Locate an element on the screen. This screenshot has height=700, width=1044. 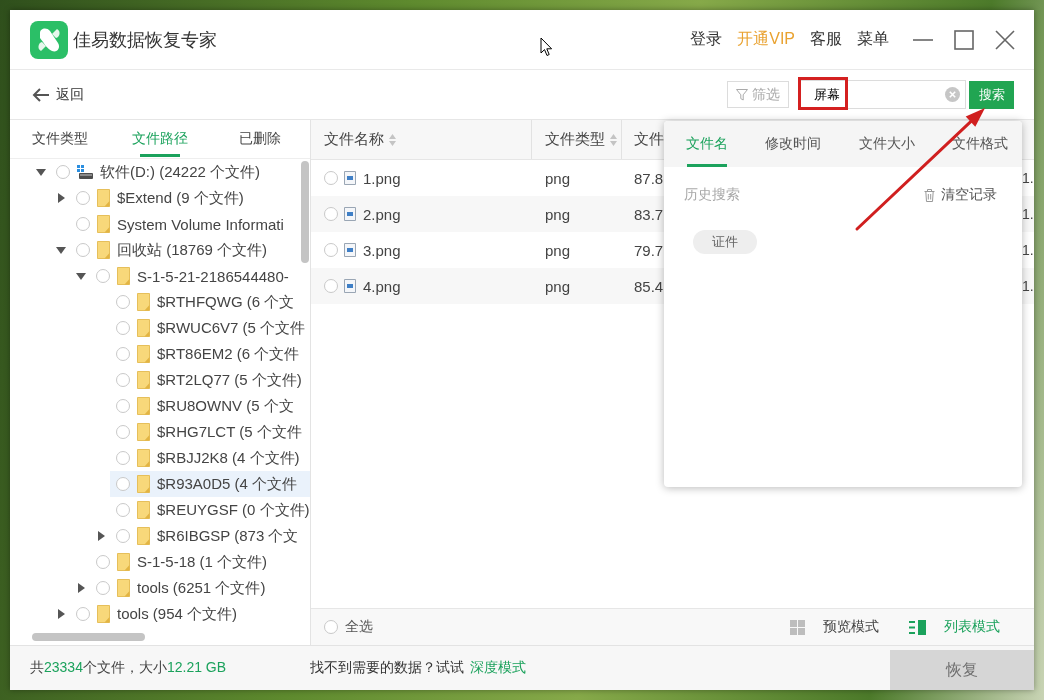
hint-text: 找不到需要的数据？试试 深度模式 is located at coordinates (418, 668).